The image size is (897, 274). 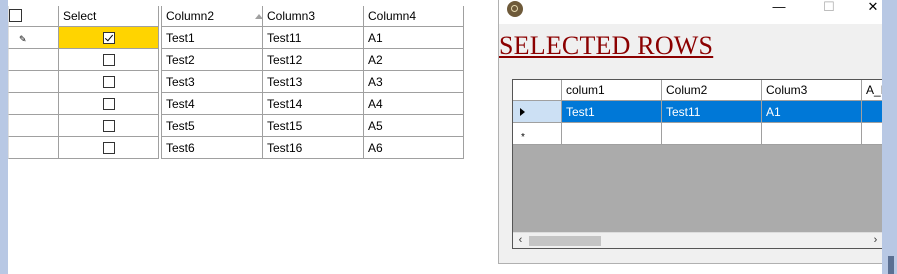 What do you see at coordinates (698, 240) in the screenshot?
I see `horizontal-scrollbar: ‹ ›` at bounding box center [698, 240].